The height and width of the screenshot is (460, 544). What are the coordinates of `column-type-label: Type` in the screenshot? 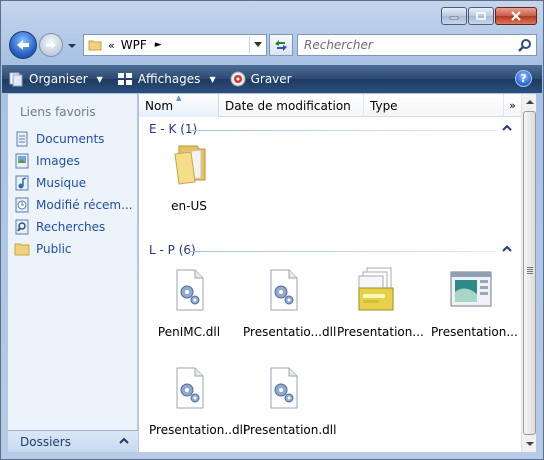 It's located at (384, 105).